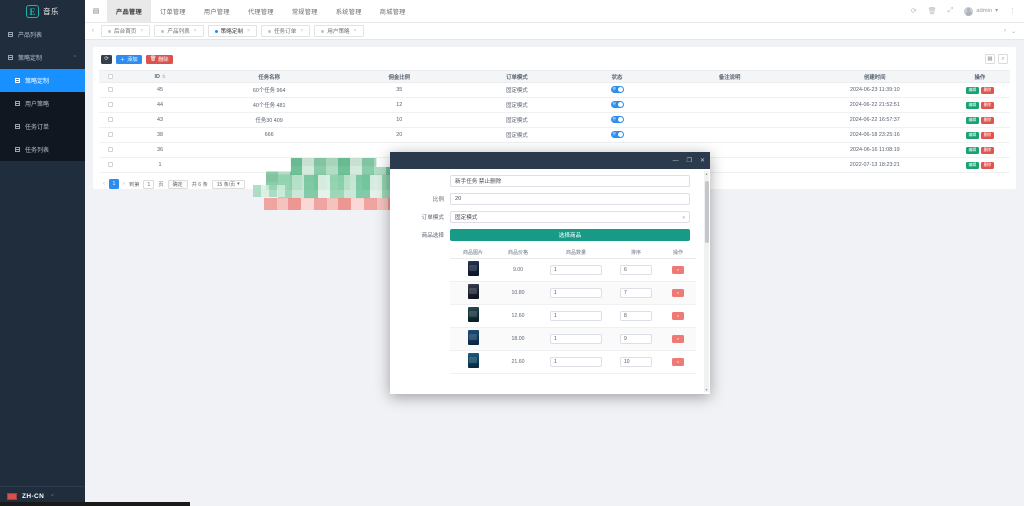 The width and height of the screenshot is (1024, 506). I want to click on sidebar-item-task-orders: 任务订单, so click(42, 126).